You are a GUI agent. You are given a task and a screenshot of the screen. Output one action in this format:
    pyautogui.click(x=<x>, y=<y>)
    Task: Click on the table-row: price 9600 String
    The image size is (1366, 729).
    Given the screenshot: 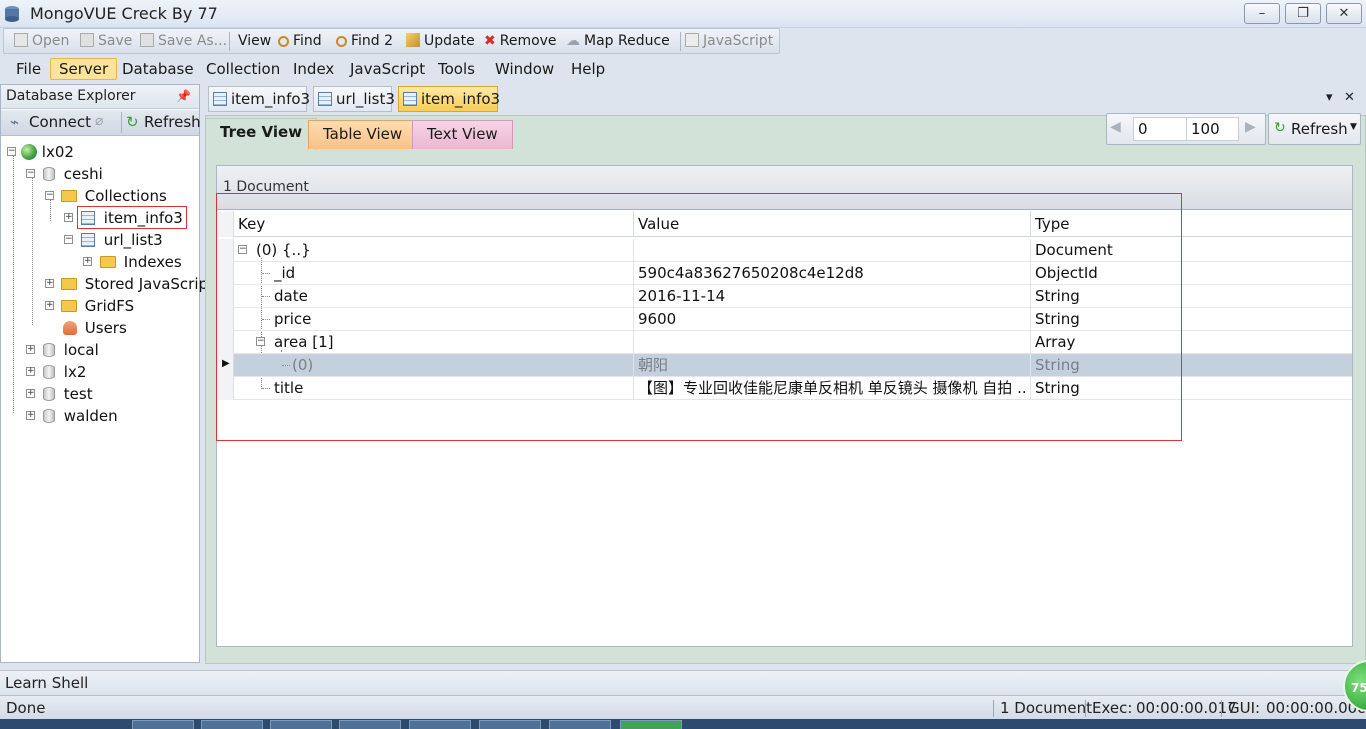 What is the action you would take?
    pyautogui.click(x=784, y=319)
    